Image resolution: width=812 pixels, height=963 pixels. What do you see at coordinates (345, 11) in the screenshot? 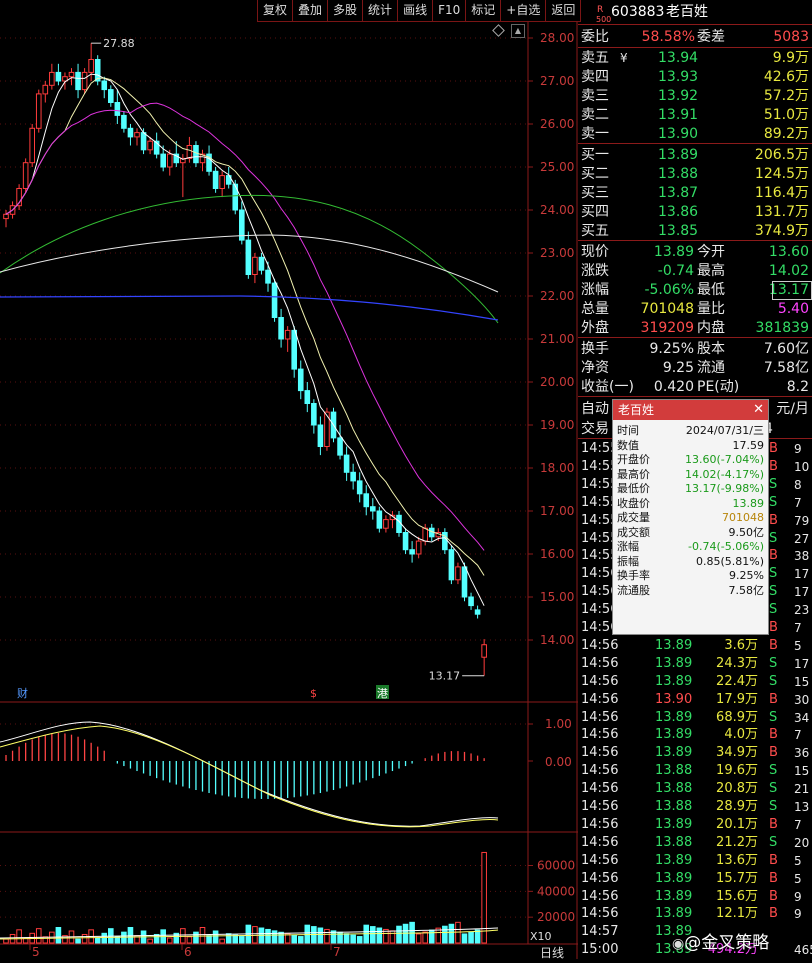
I see `toolbar-multi-stock-button: 多股` at bounding box center [345, 11].